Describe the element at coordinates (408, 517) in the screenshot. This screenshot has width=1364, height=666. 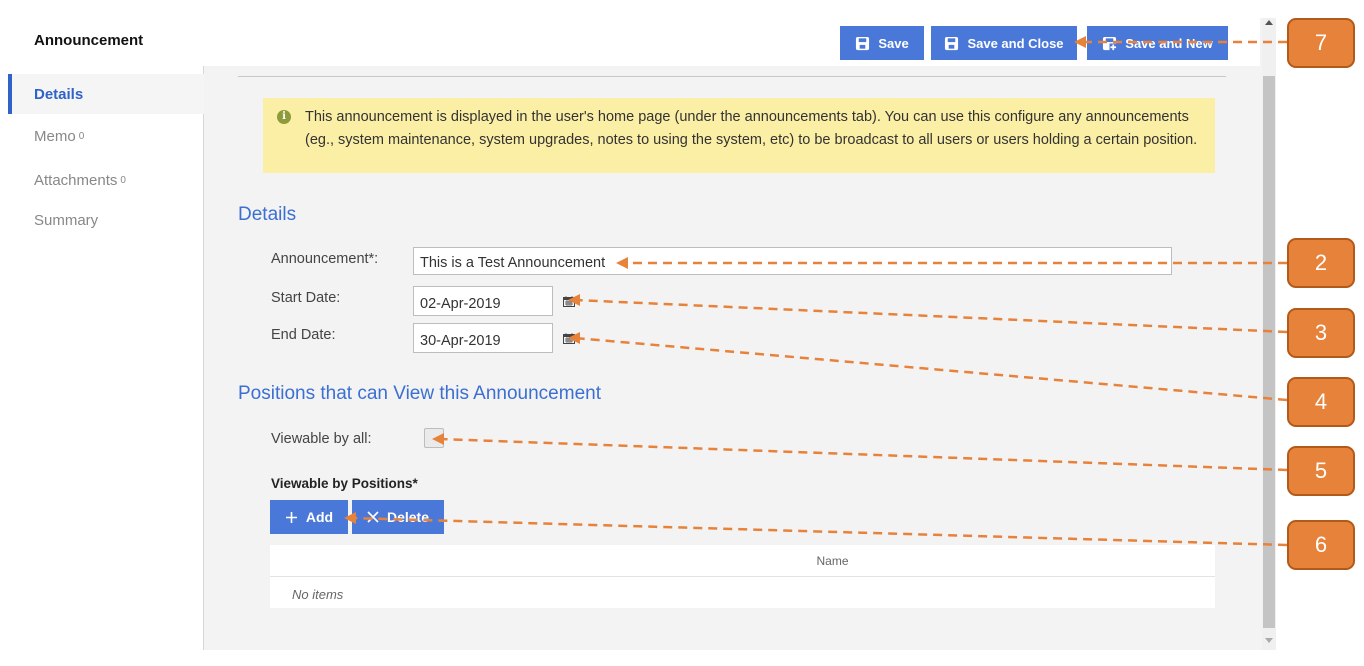
I see `delete-label: Delete` at that location.